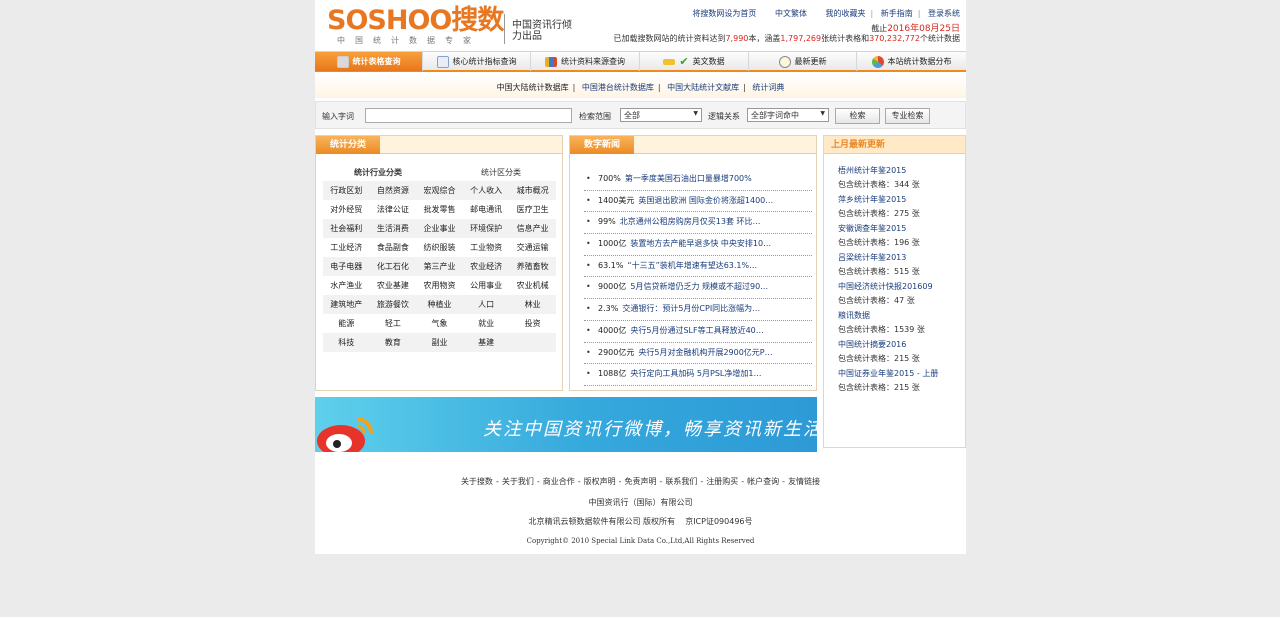  Describe the element at coordinates (393, 209) in the screenshot. I see `category-item: 法律公证` at that location.